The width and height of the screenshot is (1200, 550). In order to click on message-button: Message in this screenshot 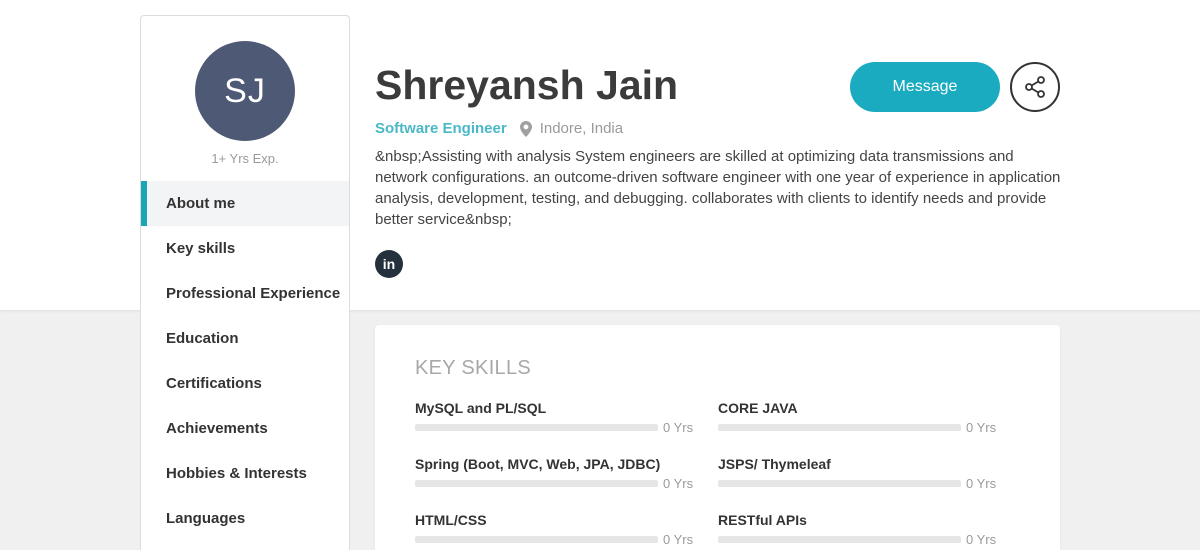, I will do `click(925, 87)`.